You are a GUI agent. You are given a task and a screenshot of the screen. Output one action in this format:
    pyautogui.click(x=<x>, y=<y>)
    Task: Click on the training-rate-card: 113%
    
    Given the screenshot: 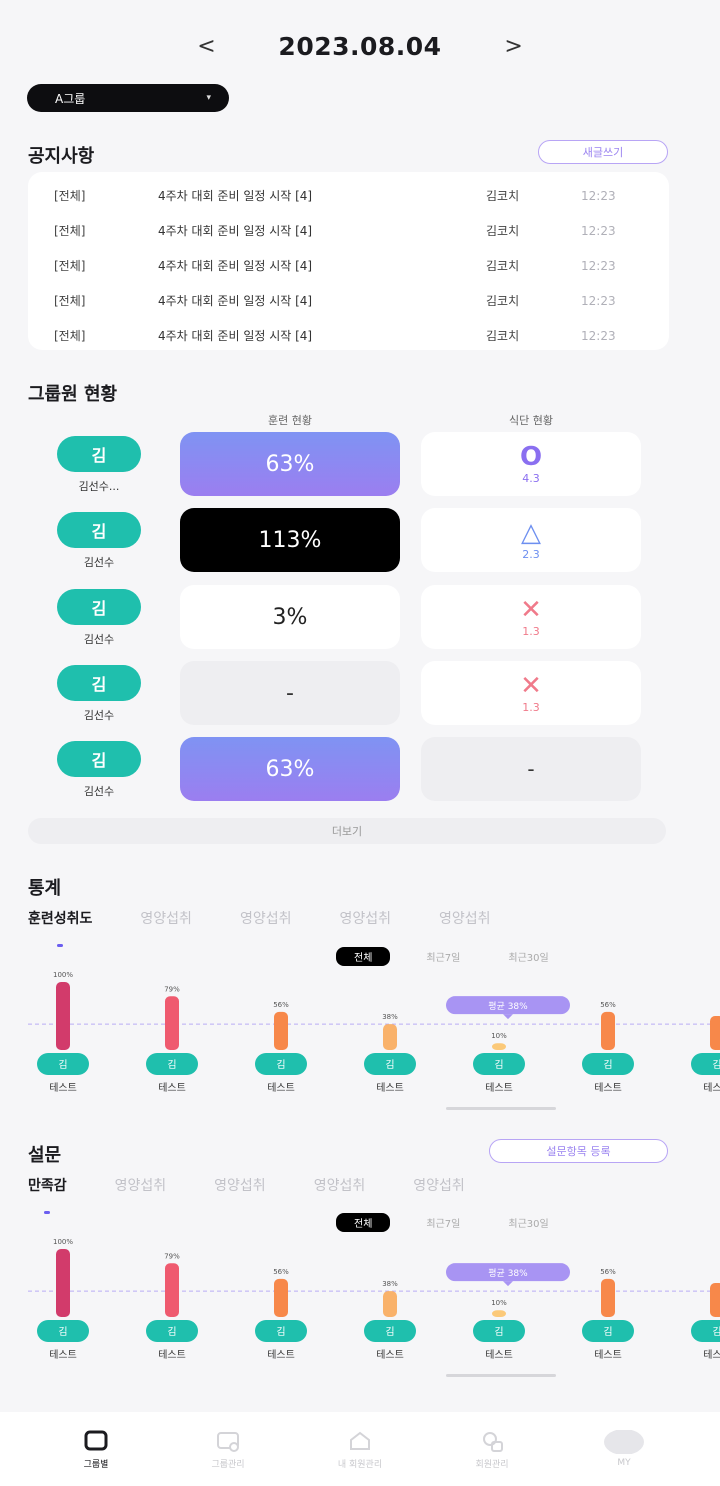 What is the action you would take?
    pyautogui.click(x=290, y=540)
    